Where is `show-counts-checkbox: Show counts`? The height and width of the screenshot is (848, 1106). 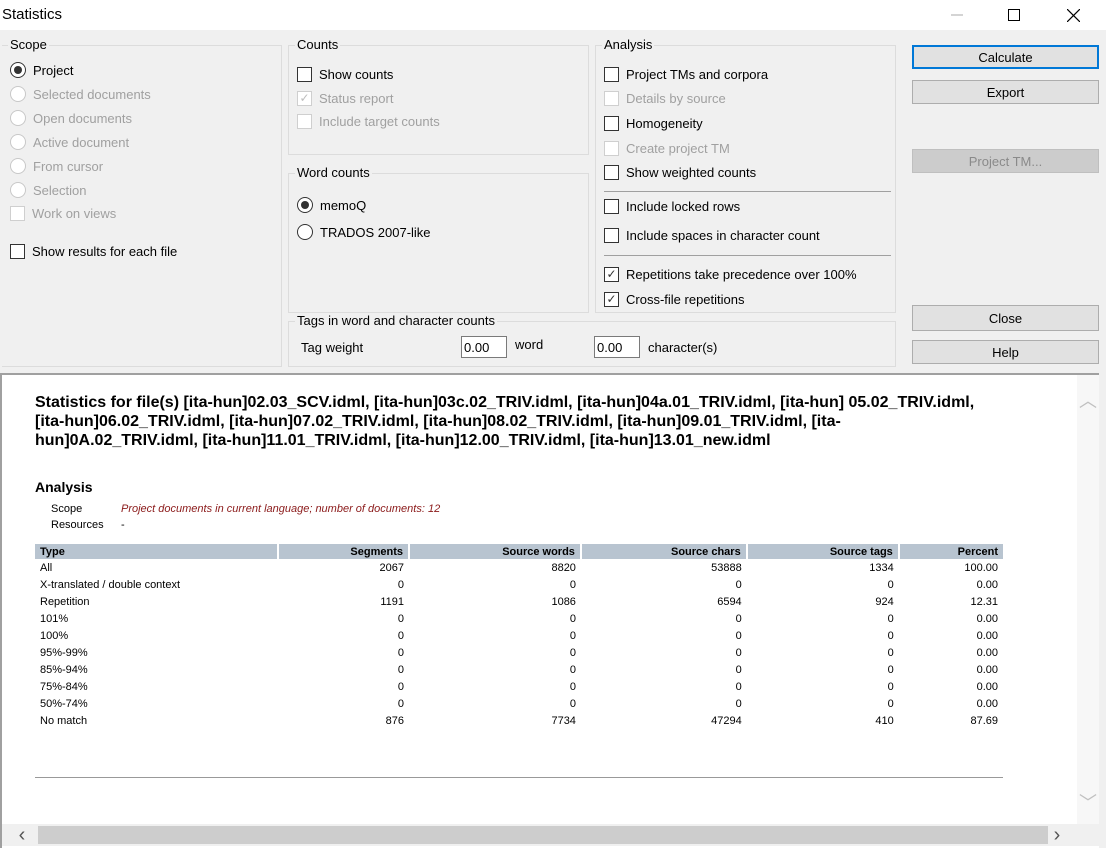 show-counts-checkbox: Show counts is located at coordinates (345, 74).